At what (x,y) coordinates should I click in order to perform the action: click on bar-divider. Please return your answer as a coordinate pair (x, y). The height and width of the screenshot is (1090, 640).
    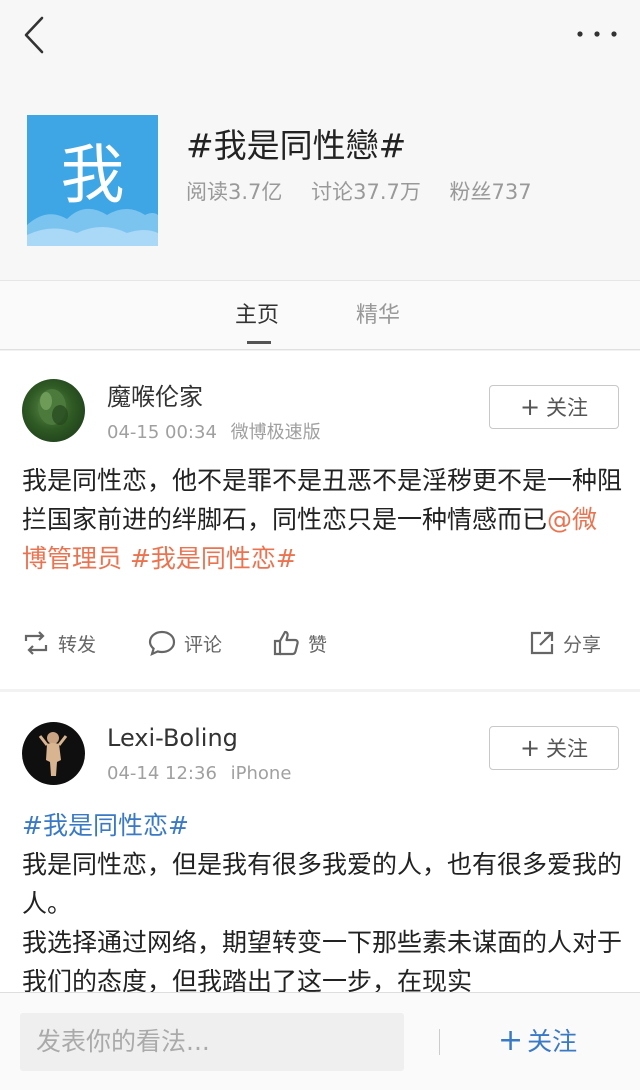
    Looking at the image, I should click on (439, 1042).